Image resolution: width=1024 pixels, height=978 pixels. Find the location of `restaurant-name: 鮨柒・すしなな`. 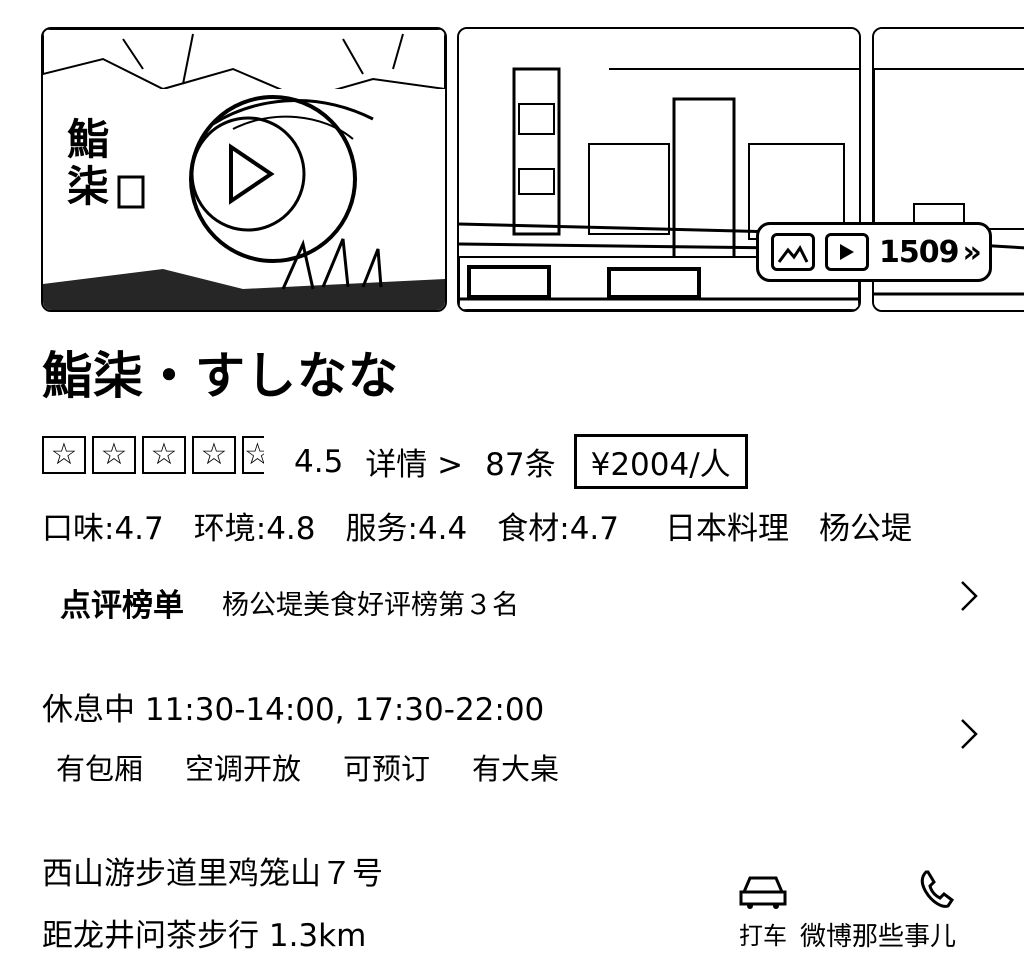

restaurant-name: 鮨柒・すしなな is located at coordinates (220, 376).